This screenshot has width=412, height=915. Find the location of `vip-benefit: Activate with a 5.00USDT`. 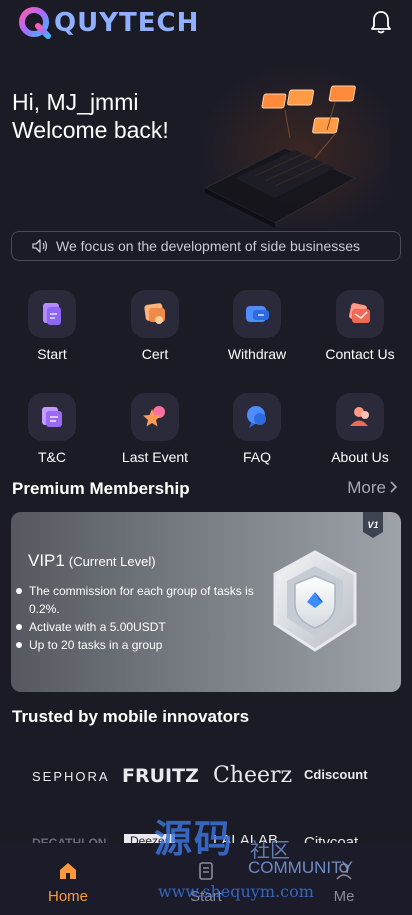

vip-benefit: Activate with a 5.00USDT is located at coordinates (135, 627).